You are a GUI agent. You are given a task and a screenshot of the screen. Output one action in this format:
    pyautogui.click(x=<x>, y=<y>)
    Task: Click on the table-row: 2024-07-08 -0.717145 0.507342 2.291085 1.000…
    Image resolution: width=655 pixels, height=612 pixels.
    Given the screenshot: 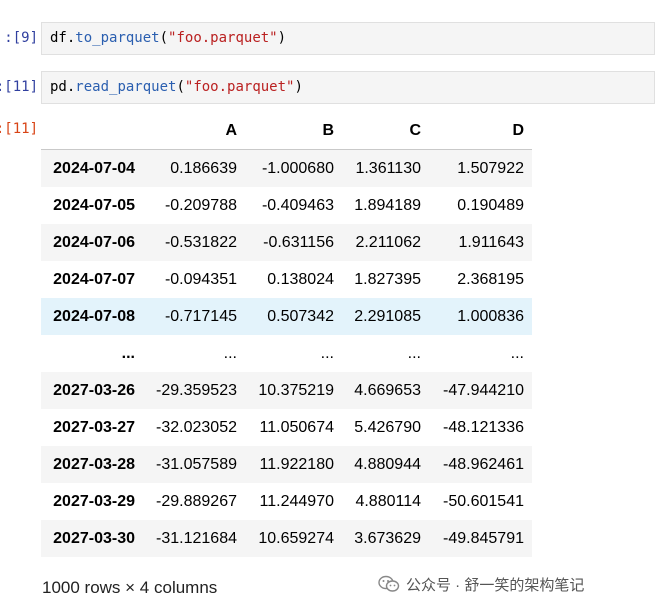 What is the action you would take?
    pyautogui.click(x=286, y=316)
    